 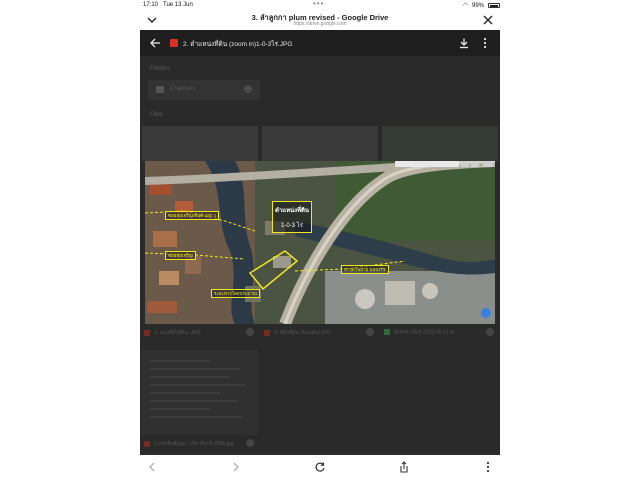 What do you see at coordinates (365, 269) in the screenshot?
I see `map-label: ทางด่วนสาย ฉลองรัช` at bounding box center [365, 269].